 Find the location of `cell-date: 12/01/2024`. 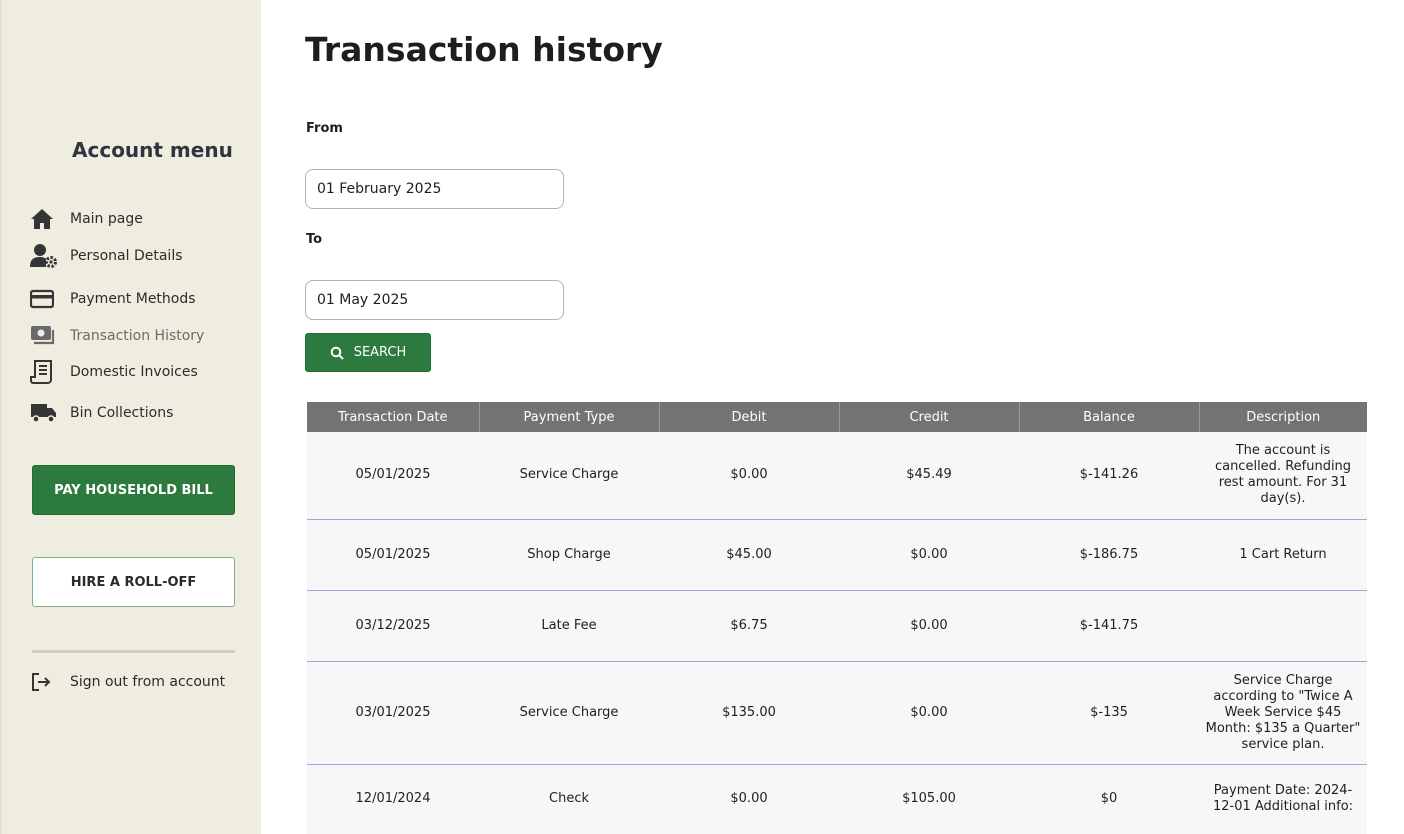

cell-date: 12/01/2024 is located at coordinates (393, 799).